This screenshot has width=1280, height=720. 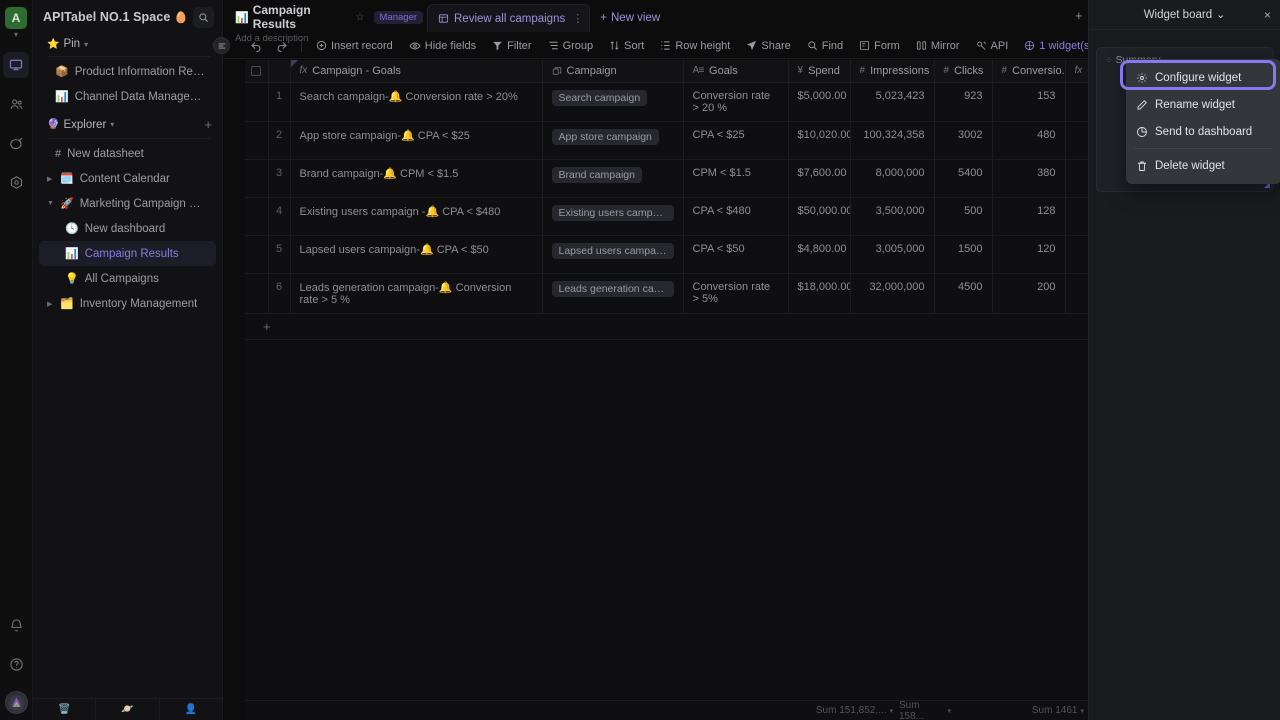 What do you see at coordinates (892, 140) in the screenshot?
I see `cell-impressions: 100,324,358` at bounding box center [892, 140].